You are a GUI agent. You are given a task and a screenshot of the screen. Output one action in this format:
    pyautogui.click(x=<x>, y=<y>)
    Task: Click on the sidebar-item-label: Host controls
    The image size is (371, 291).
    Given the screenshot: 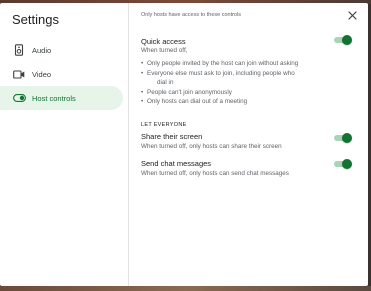 What is the action you would take?
    pyautogui.click(x=54, y=98)
    